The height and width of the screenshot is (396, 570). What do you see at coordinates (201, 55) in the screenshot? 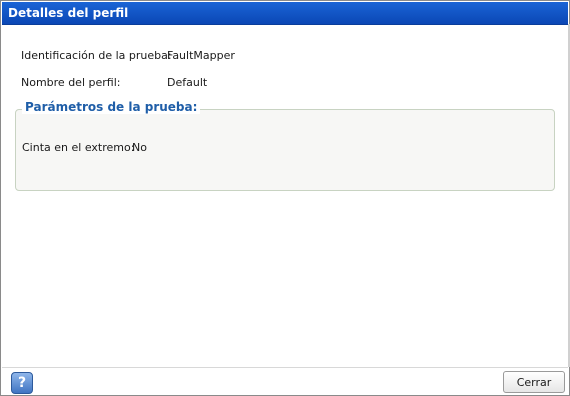
I see `test-id-value: FaultMapper` at bounding box center [201, 55].